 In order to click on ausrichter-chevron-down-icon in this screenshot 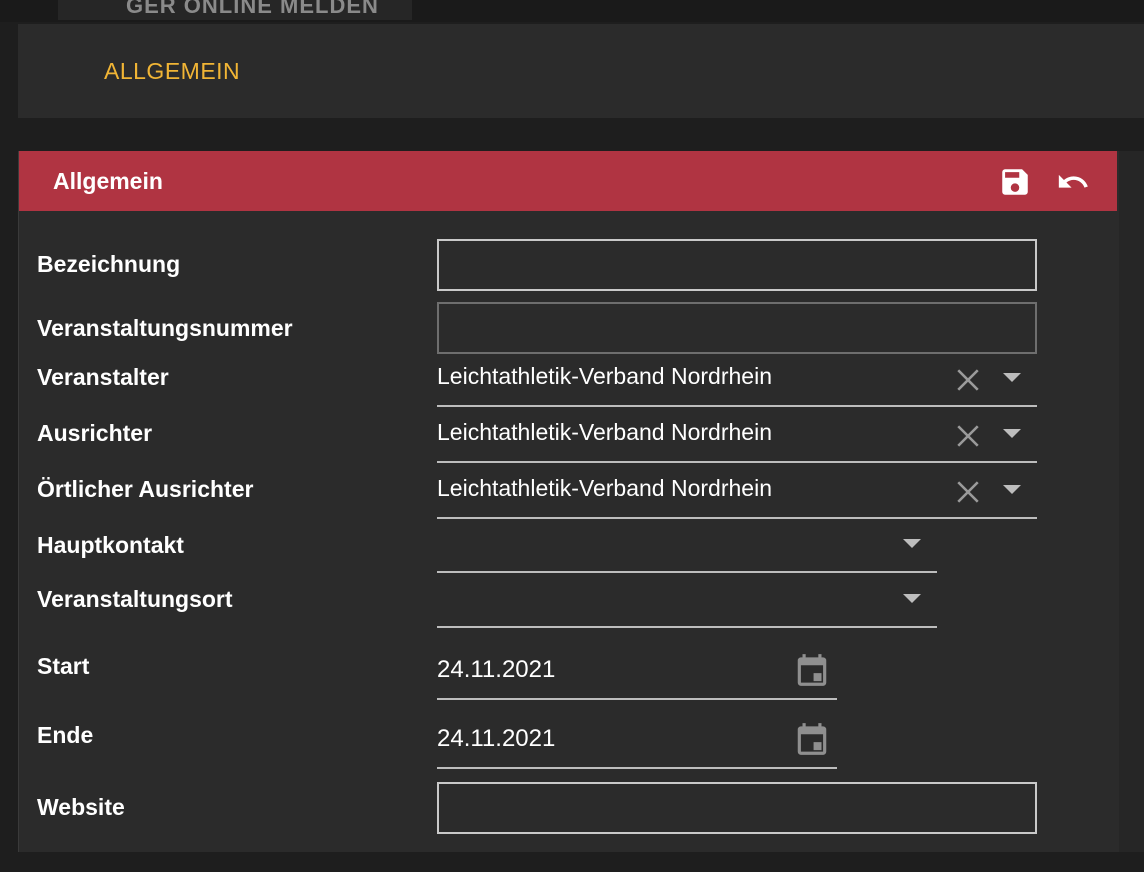, I will do `click(1012, 433)`.